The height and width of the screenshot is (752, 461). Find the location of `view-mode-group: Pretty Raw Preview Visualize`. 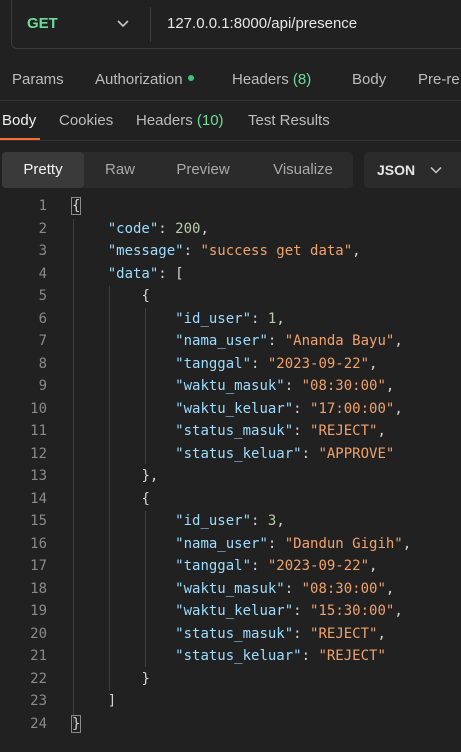

view-mode-group: Pretty Raw Preview Visualize is located at coordinates (177, 170).